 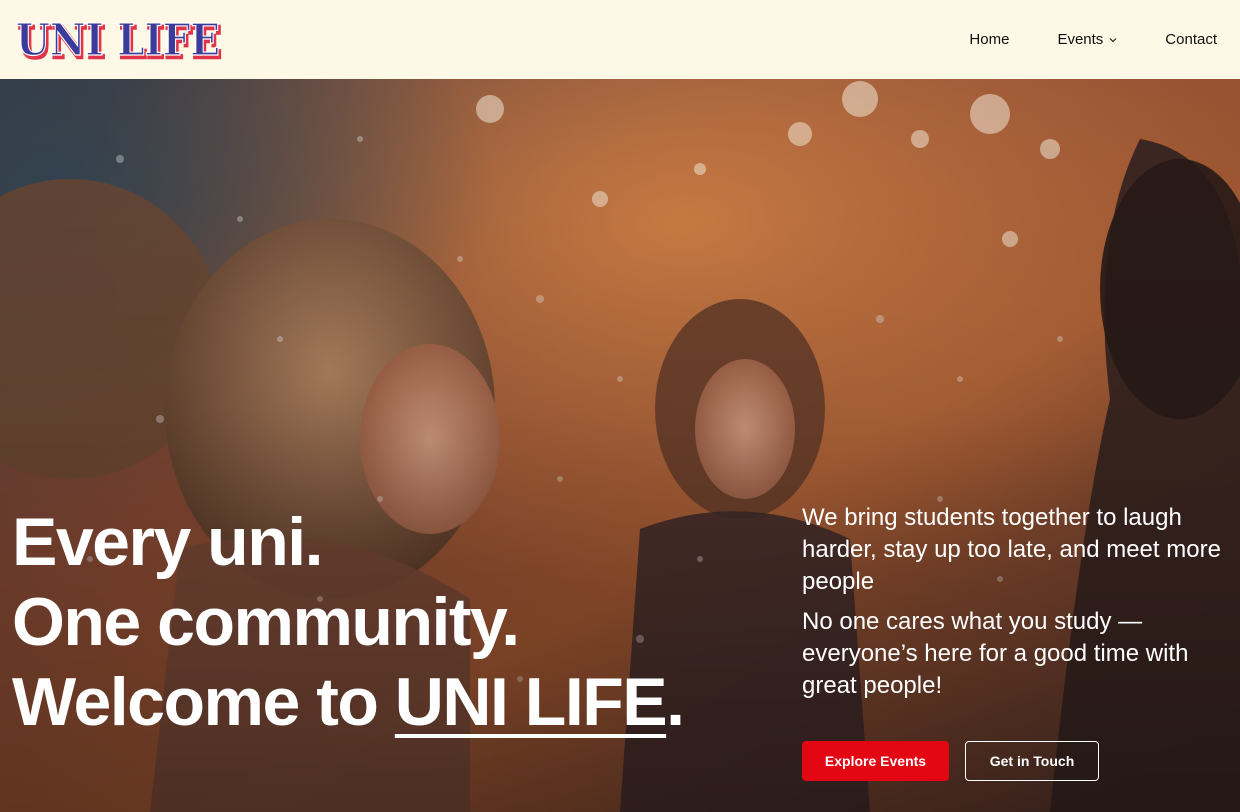 I want to click on main-nav: Home Events Contact, so click(x=1093, y=39).